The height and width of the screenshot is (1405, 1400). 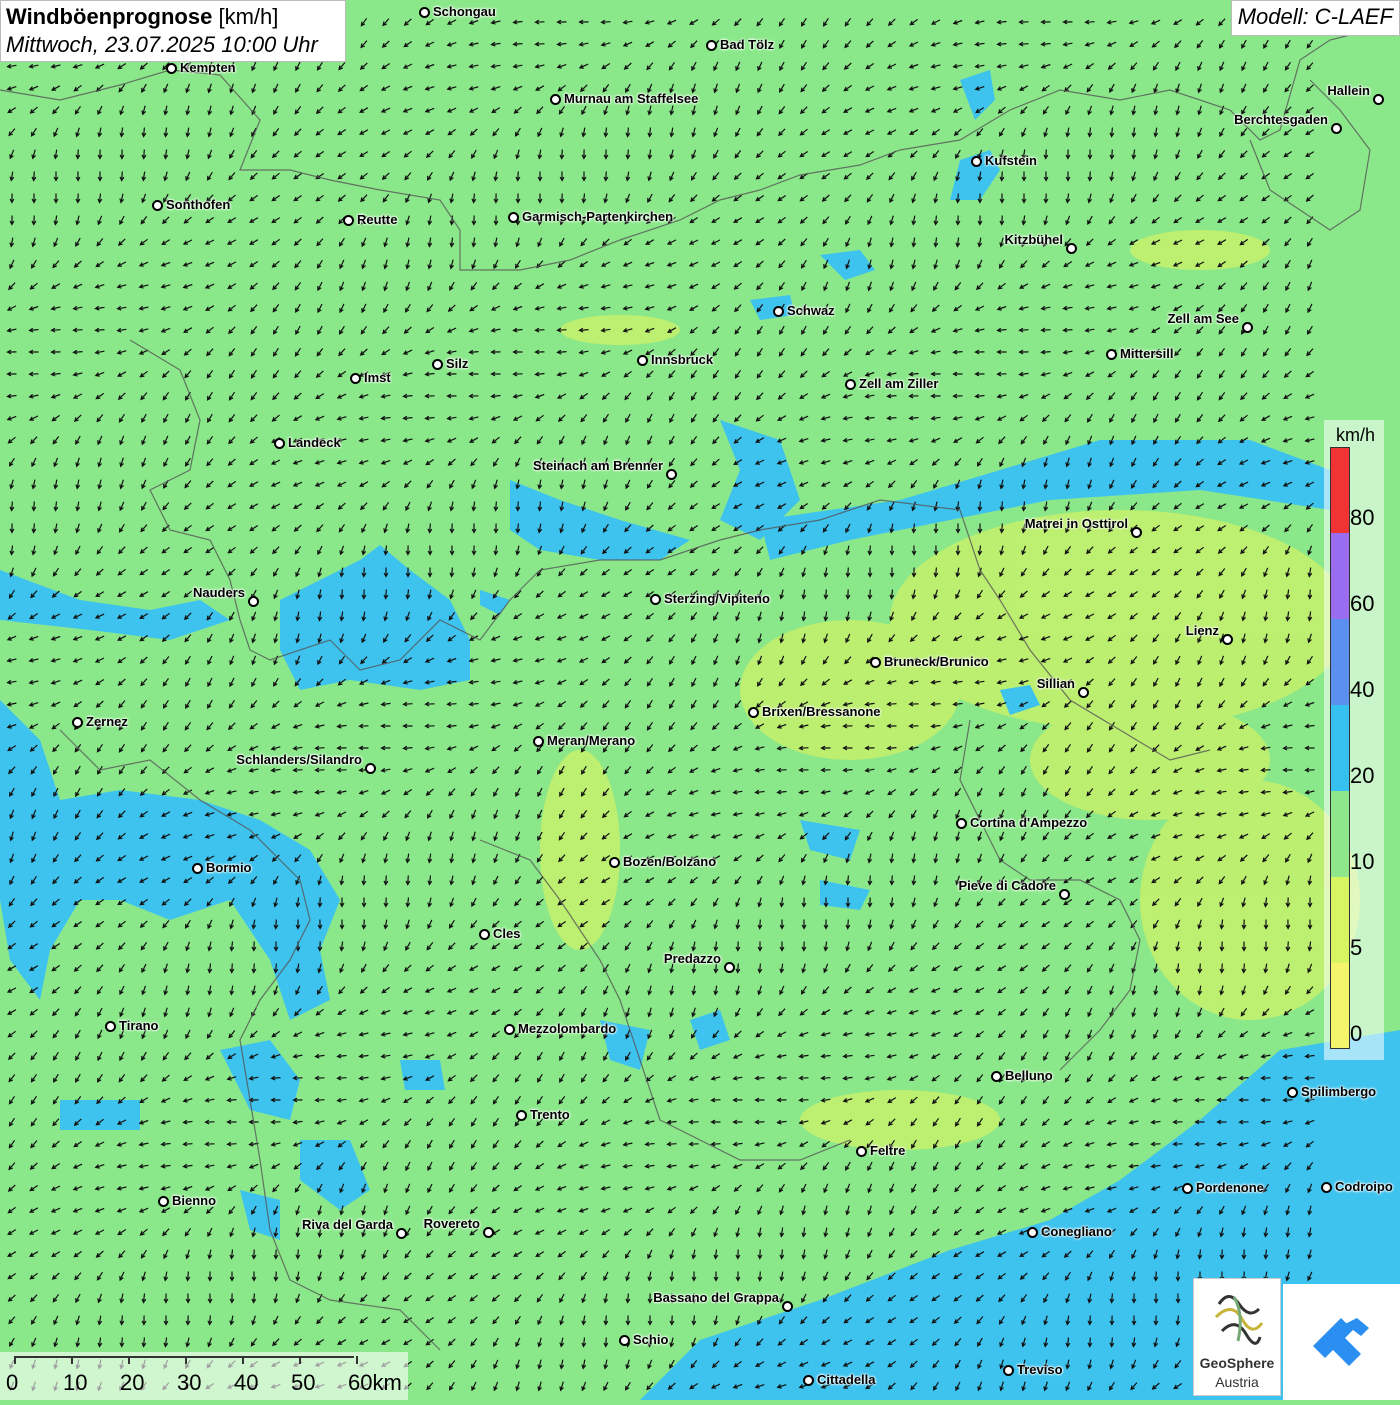 I want to click on city-label: Treviso, so click(x=1040, y=1369).